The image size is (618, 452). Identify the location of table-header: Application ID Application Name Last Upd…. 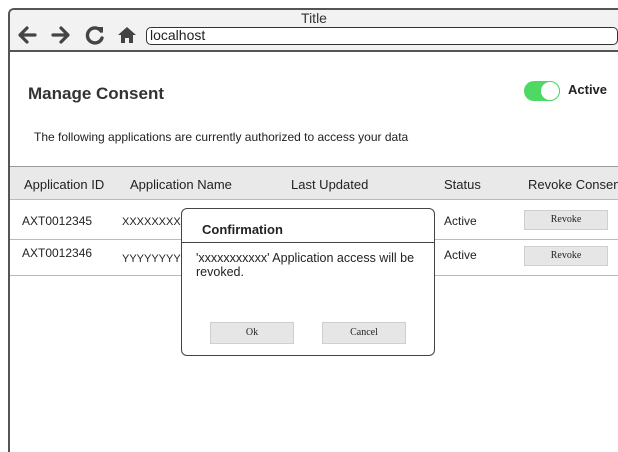
(314, 183).